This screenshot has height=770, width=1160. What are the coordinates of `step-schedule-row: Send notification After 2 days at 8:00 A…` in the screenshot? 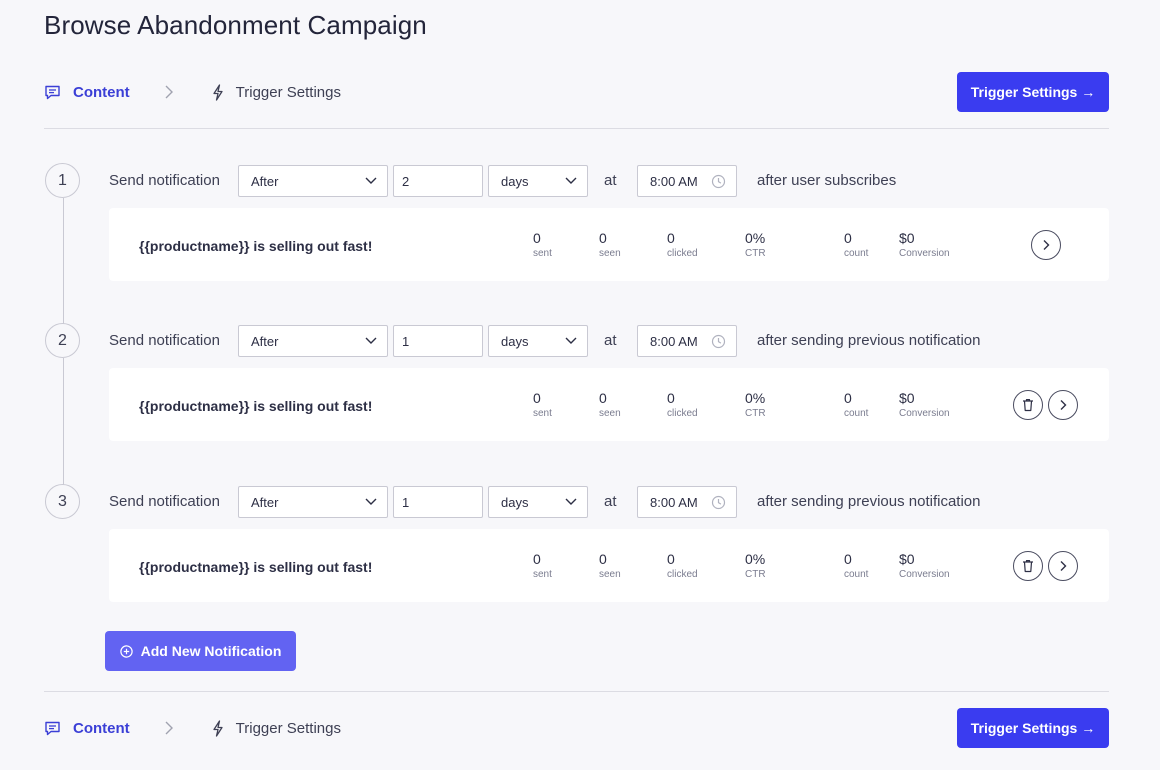 It's located at (609, 181).